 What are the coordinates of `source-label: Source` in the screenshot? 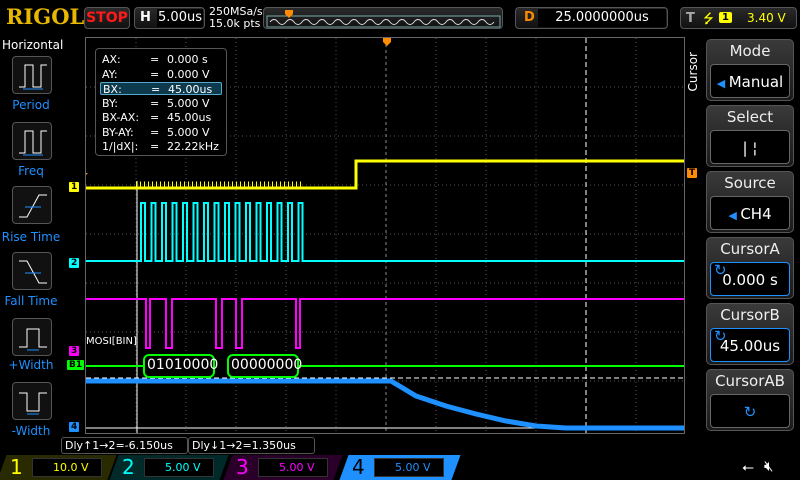 It's located at (750, 183).